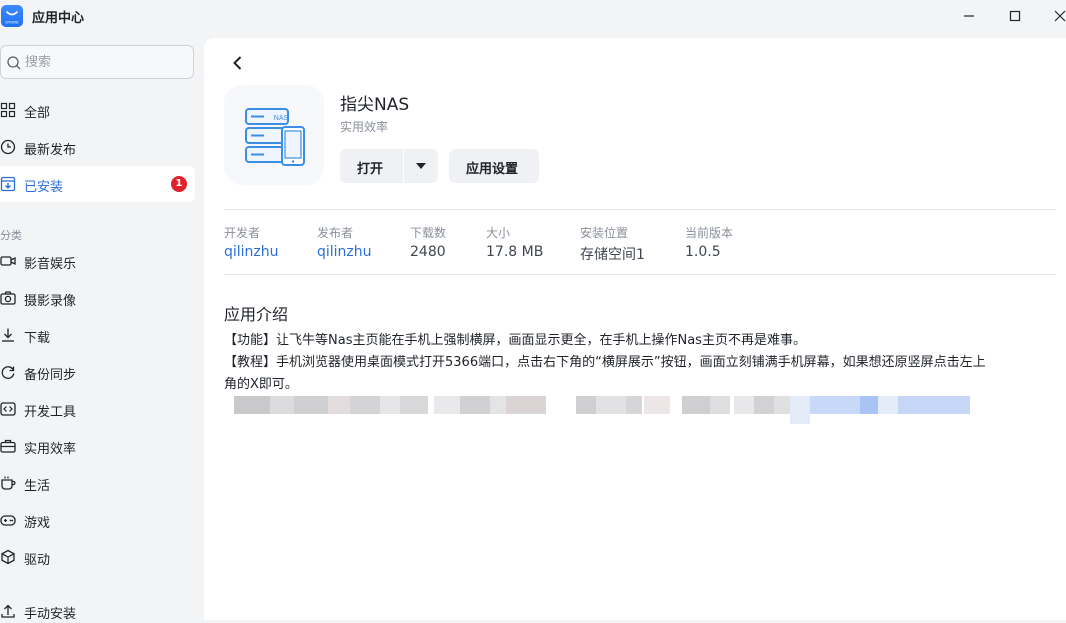 The width and height of the screenshot is (1066, 623). Describe the element at coordinates (604, 233) in the screenshot. I see `install-location-label: 安装位置` at that location.